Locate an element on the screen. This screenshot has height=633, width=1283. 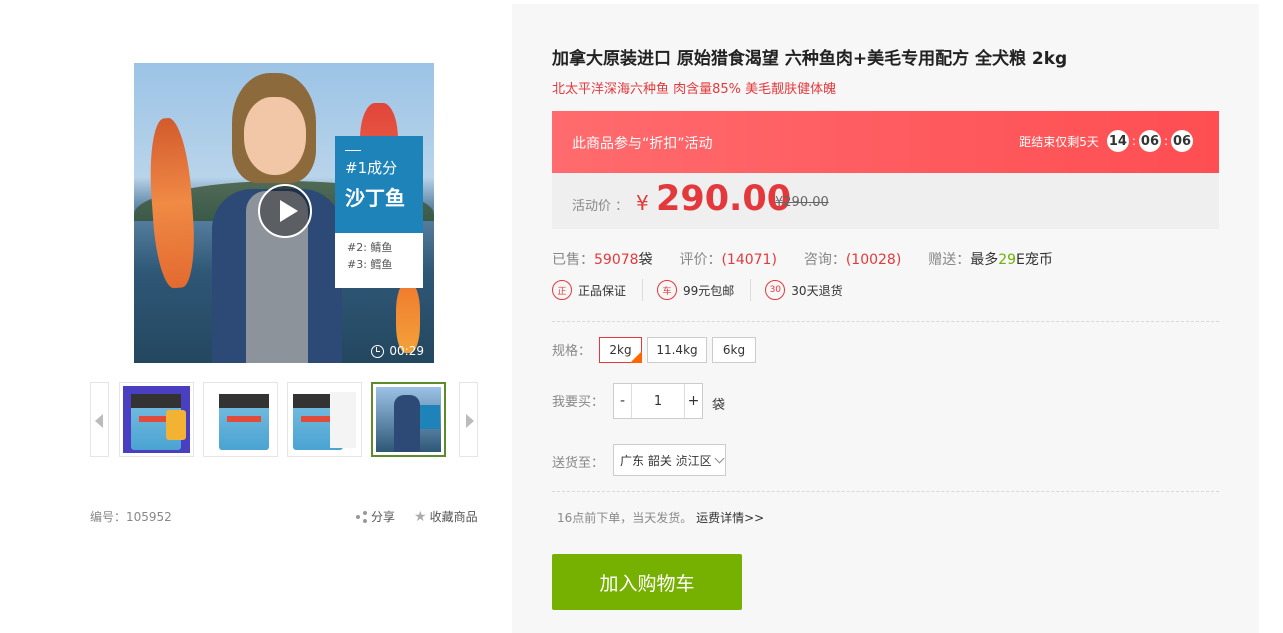
selected-check-icon is located at coordinates (636, 357).